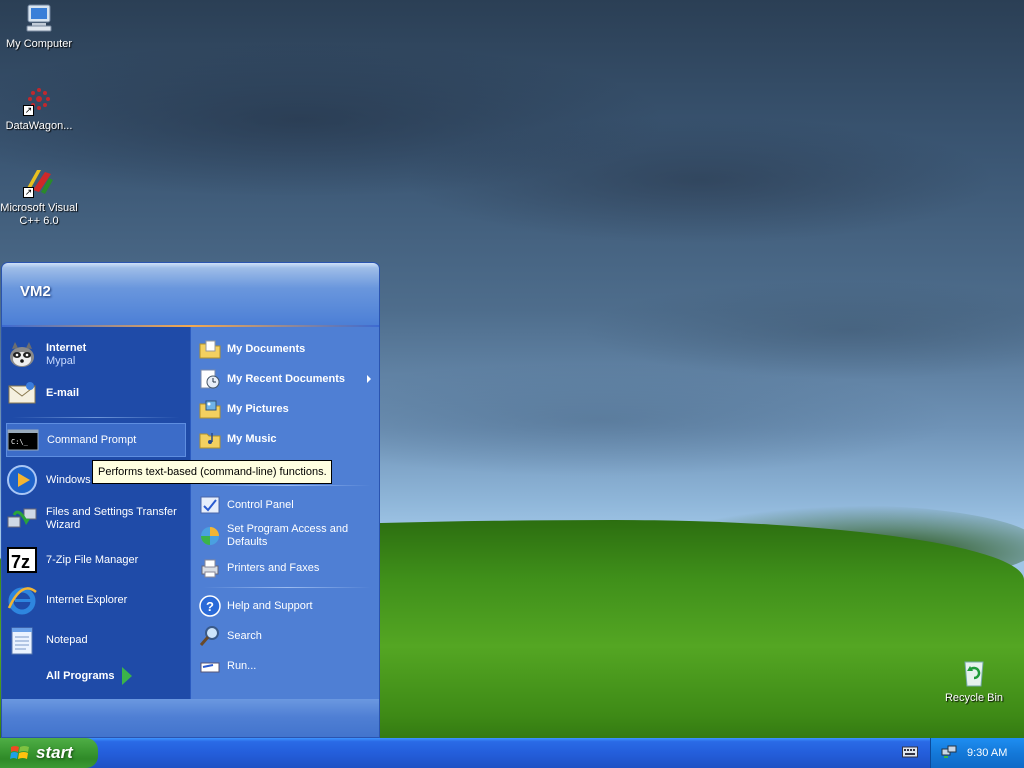 Image resolution: width=1024 pixels, height=768 pixels. I want to click on network-icon, so click(949, 753).